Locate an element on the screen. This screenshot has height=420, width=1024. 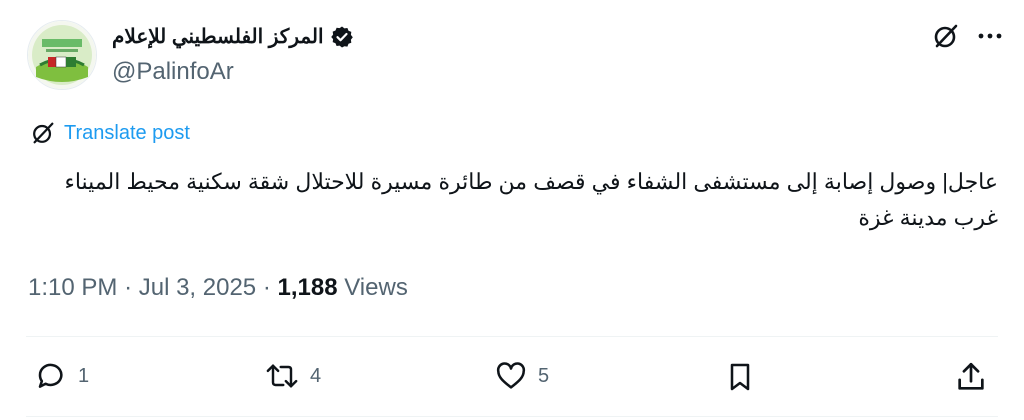
translate-post-label: Translate post is located at coordinates (127, 133).